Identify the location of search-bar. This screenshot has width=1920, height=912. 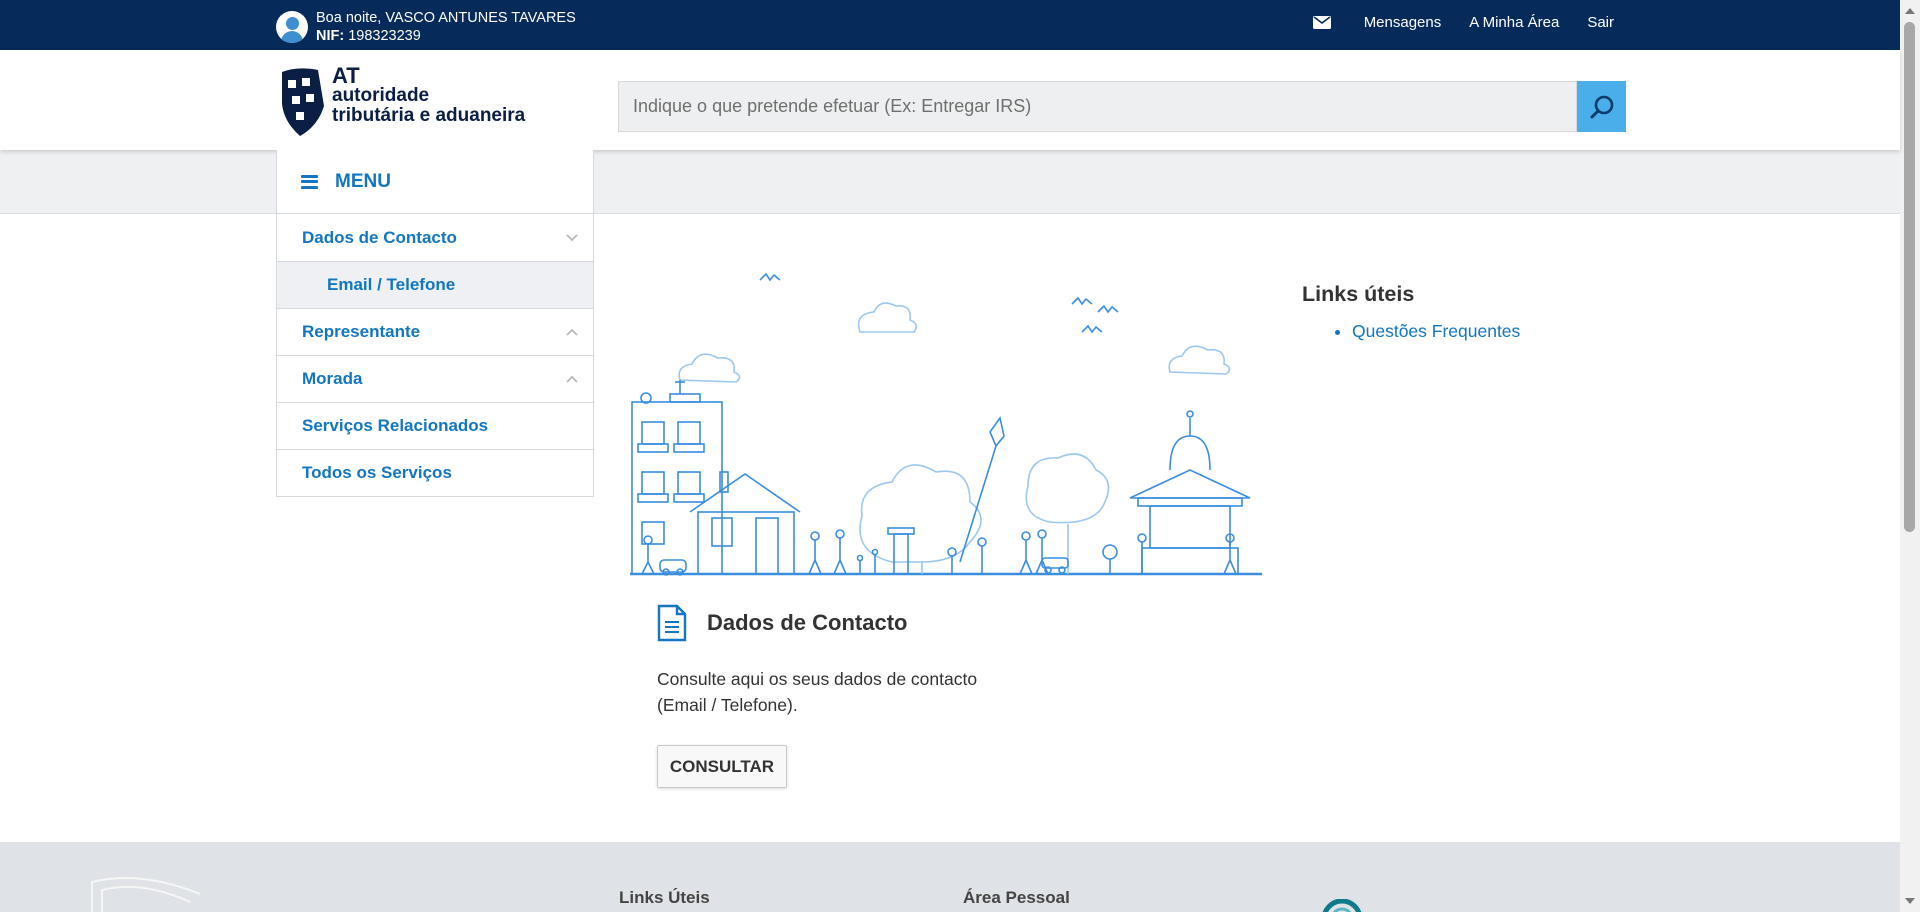
(1122, 106).